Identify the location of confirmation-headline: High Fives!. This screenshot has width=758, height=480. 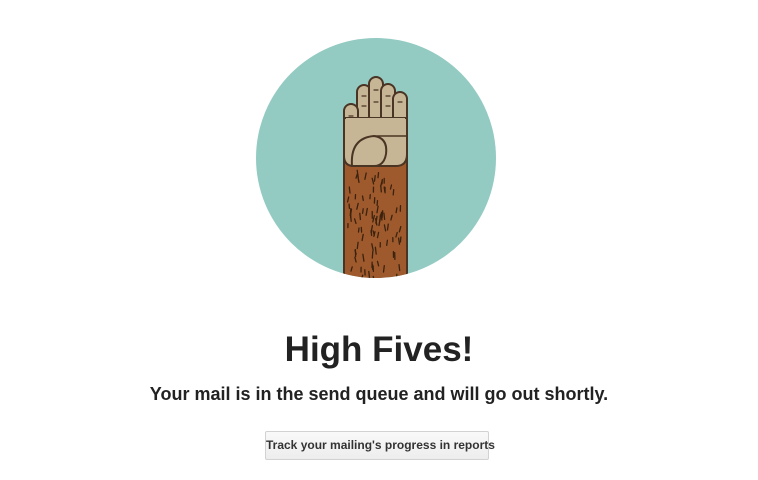
(379, 349).